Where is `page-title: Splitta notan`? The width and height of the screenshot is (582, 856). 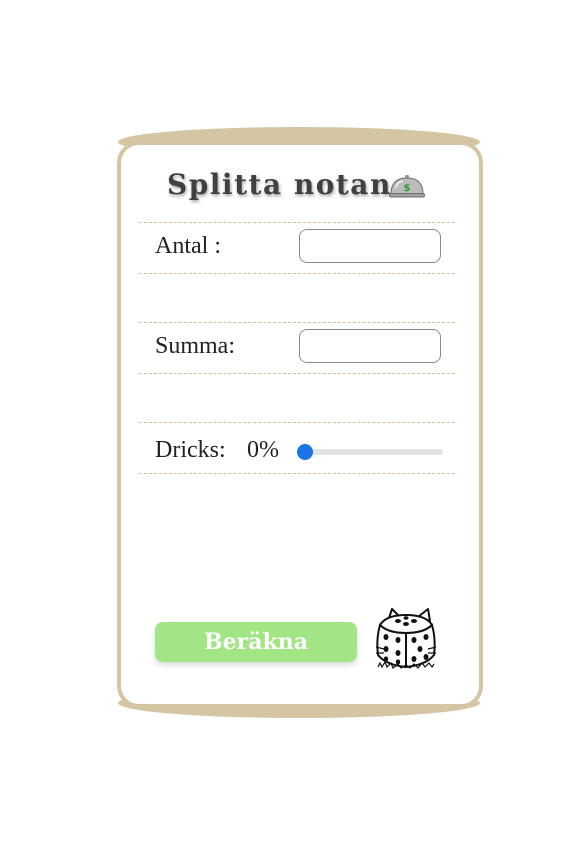
page-title: Splitta notan is located at coordinates (279, 184).